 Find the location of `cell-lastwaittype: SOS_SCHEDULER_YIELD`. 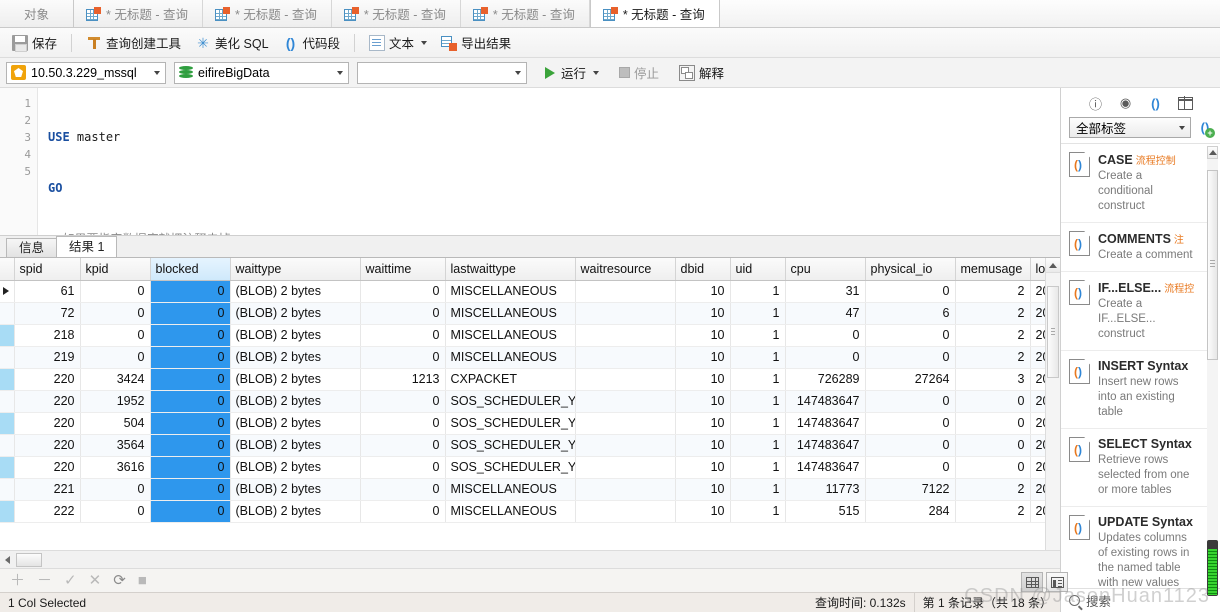

cell-lastwaittype: SOS_SCHEDULER_YIELD is located at coordinates (510, 401).